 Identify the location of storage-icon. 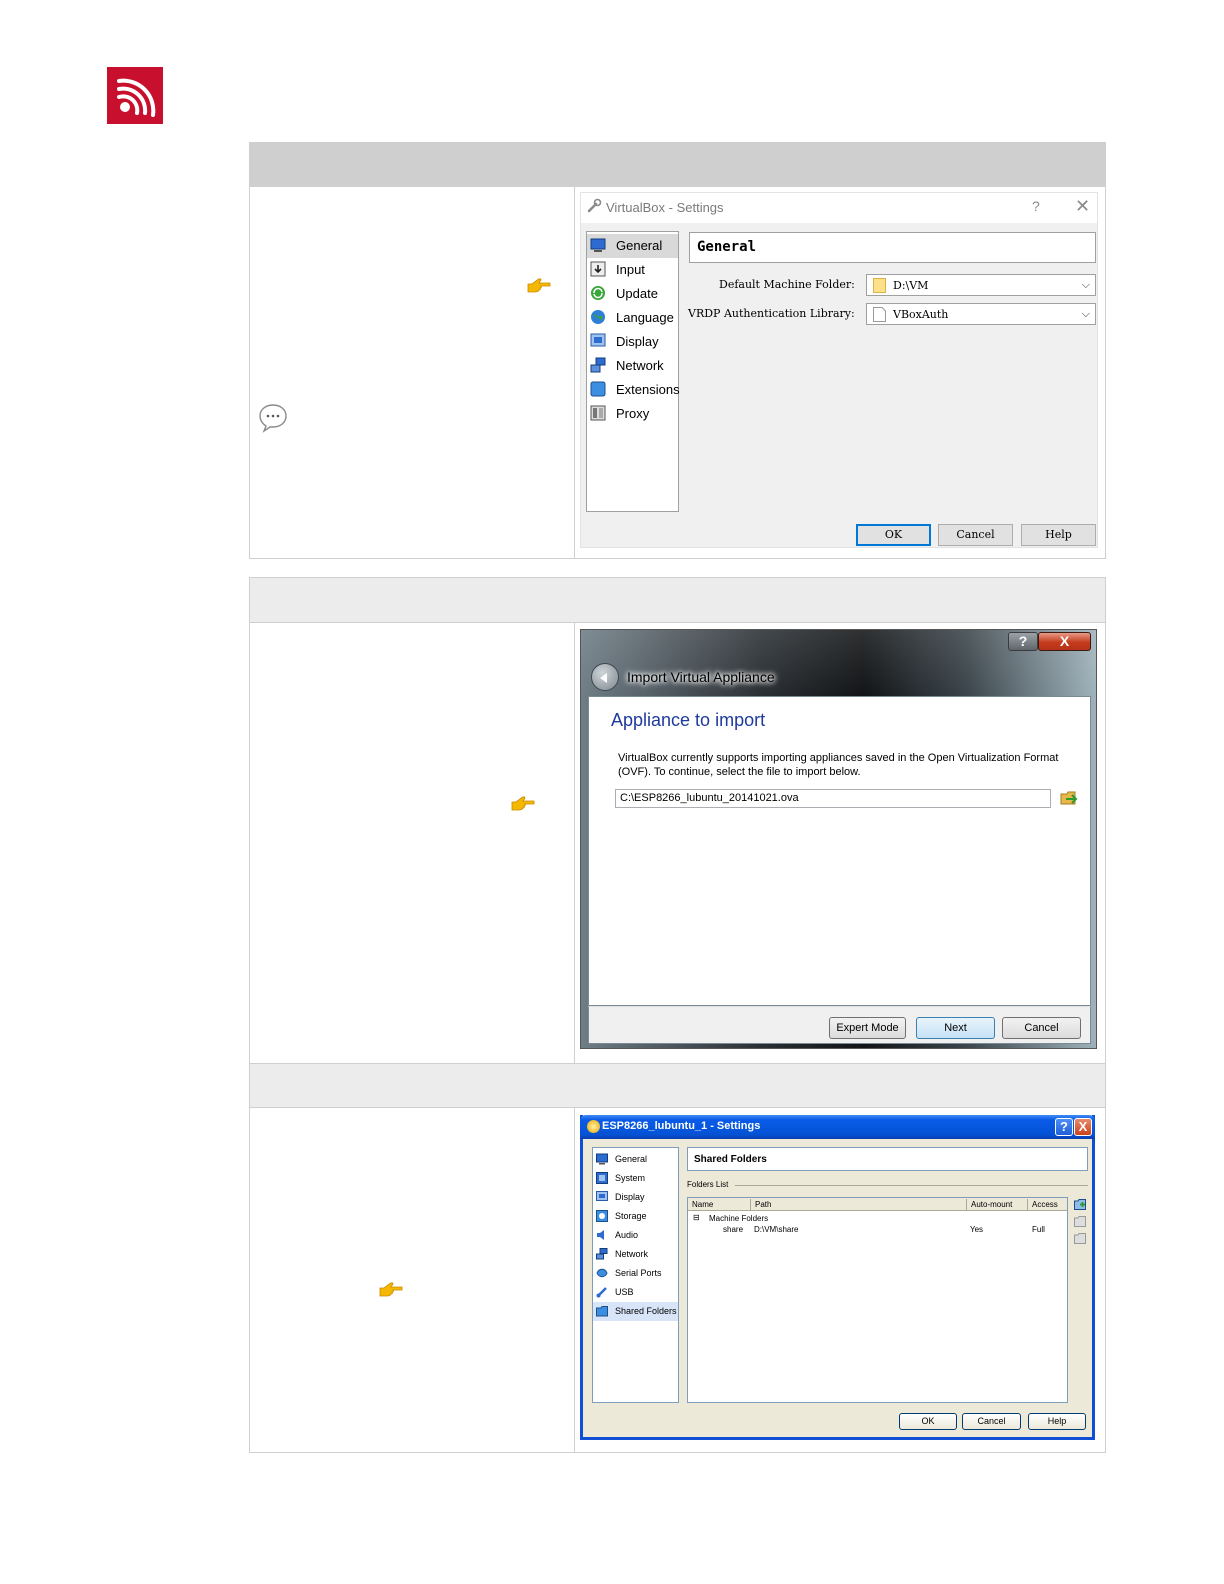
(602, 1216).